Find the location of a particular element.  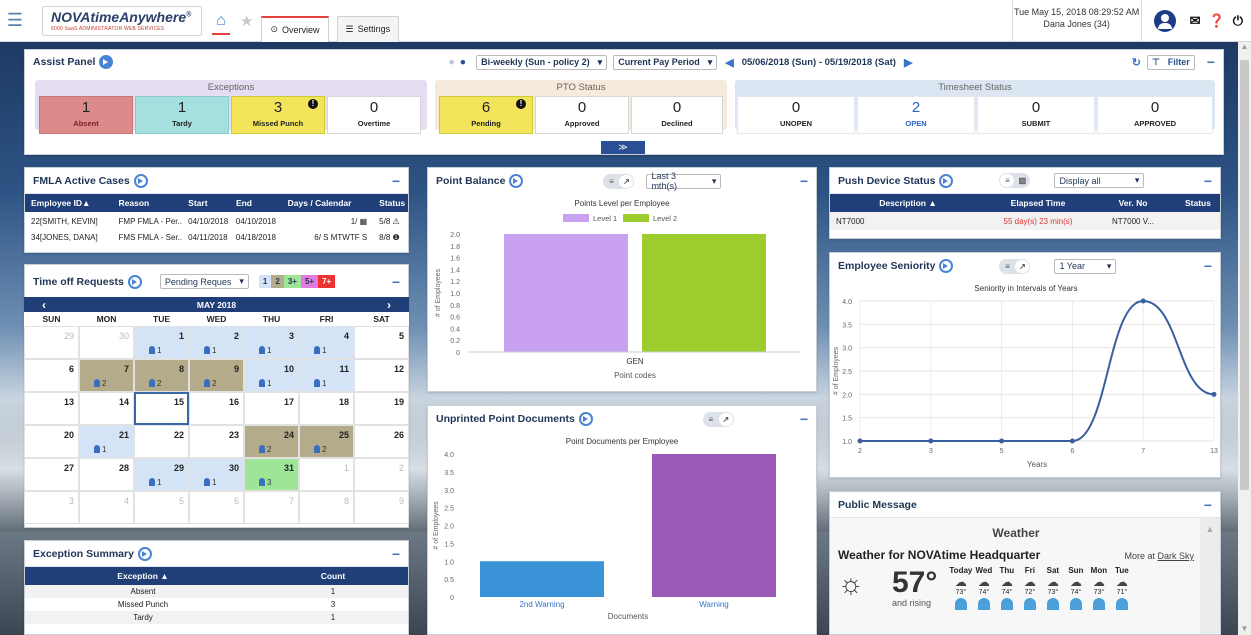

table-row: Missed Punch 3 is located at coordinates (216, 604).